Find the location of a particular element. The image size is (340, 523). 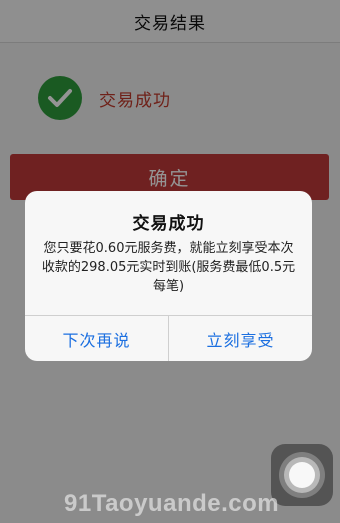

enjoy-now-button: 立刻享受 is located at coordinates (240, 338).